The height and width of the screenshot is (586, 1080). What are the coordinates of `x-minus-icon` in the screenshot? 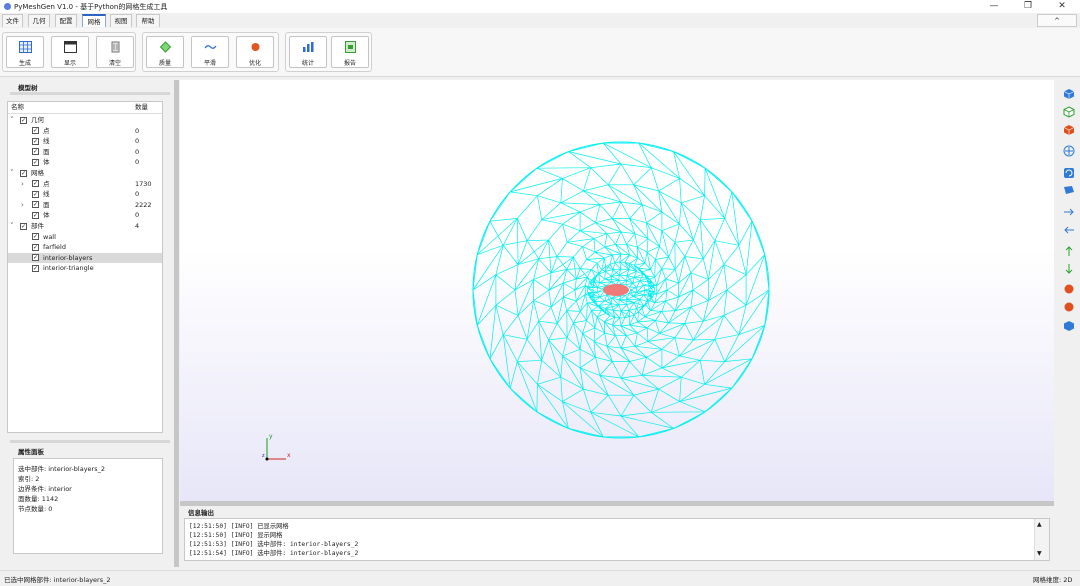 It's located at (1069, 230).